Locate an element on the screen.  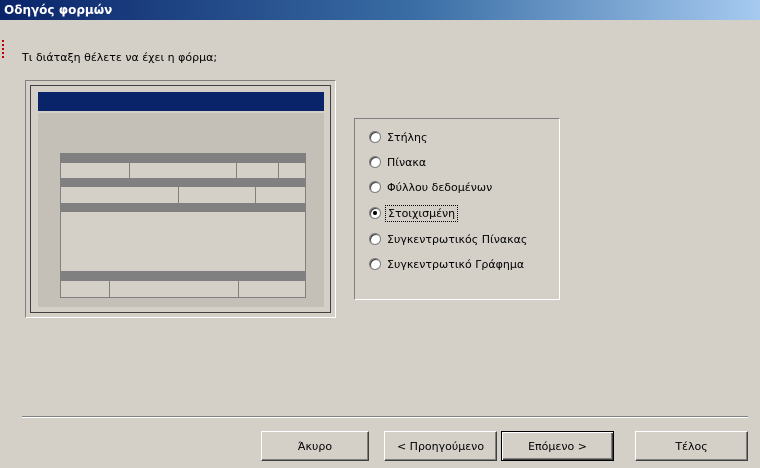
preview-justified-fields is located at coordinates (183, 225).